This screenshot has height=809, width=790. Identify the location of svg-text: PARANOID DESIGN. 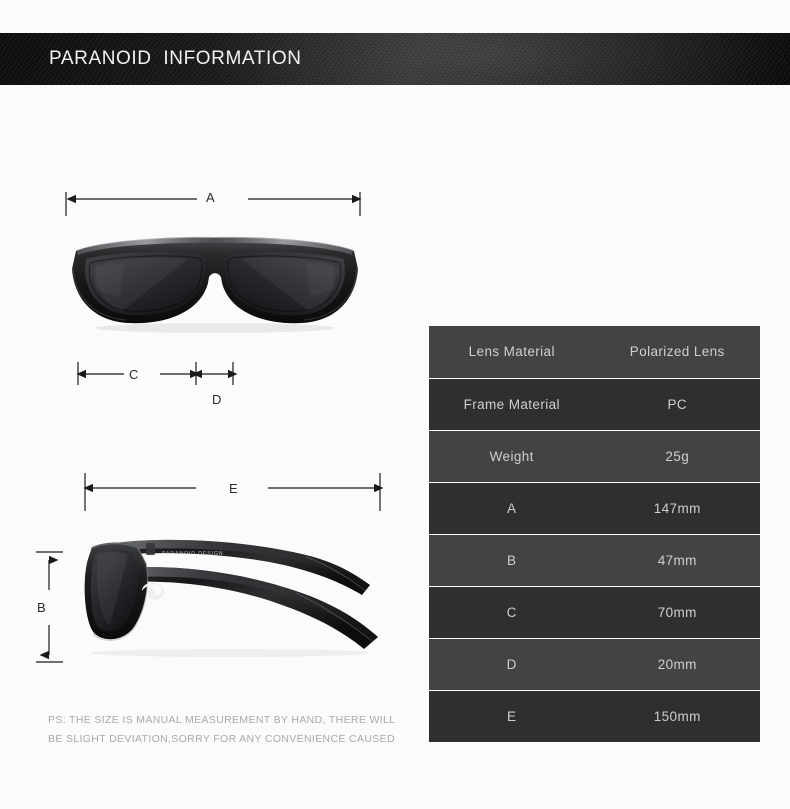
(193, 554).